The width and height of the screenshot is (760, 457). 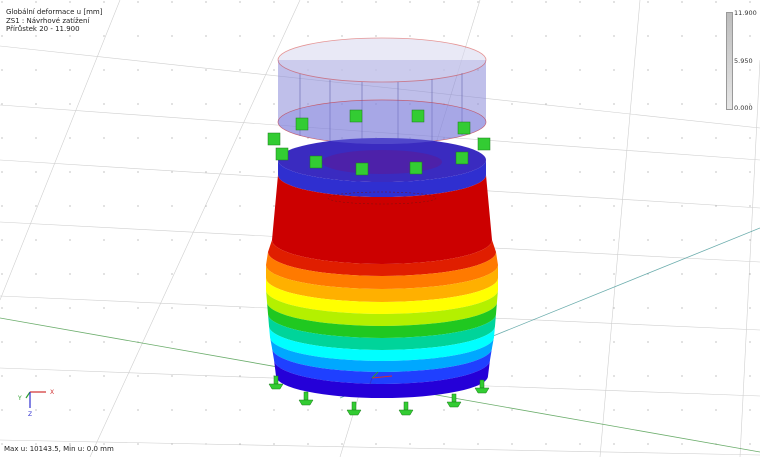 I want to click on scale-mid-label: 5.950, so click(x=743, y=61).